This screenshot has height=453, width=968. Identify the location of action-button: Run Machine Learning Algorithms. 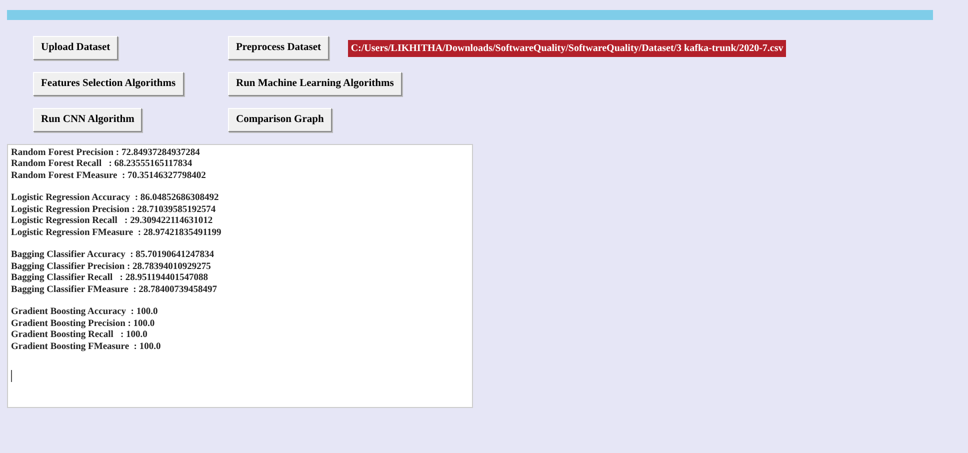
(315, 84).